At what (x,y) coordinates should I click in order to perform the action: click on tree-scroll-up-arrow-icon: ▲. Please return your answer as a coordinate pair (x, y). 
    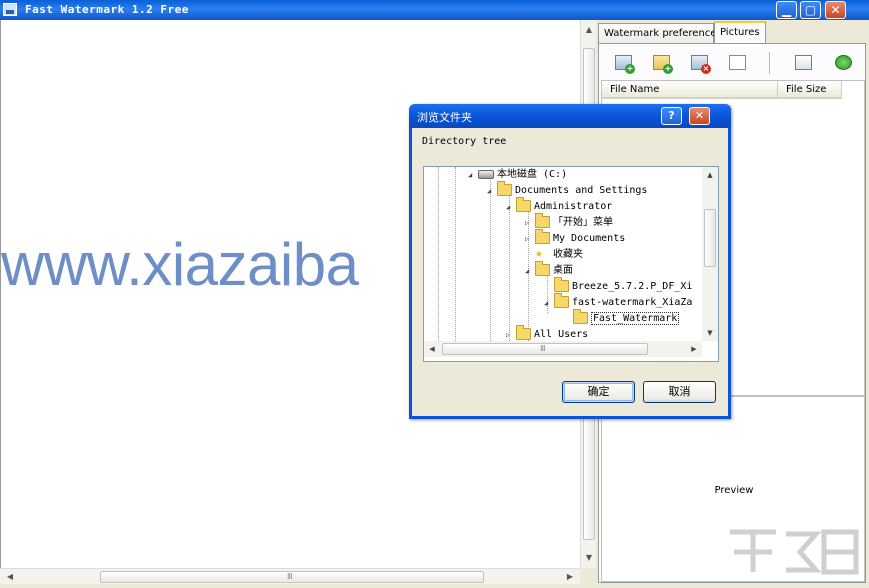
    Looking at the image, I should click on (710, 175).